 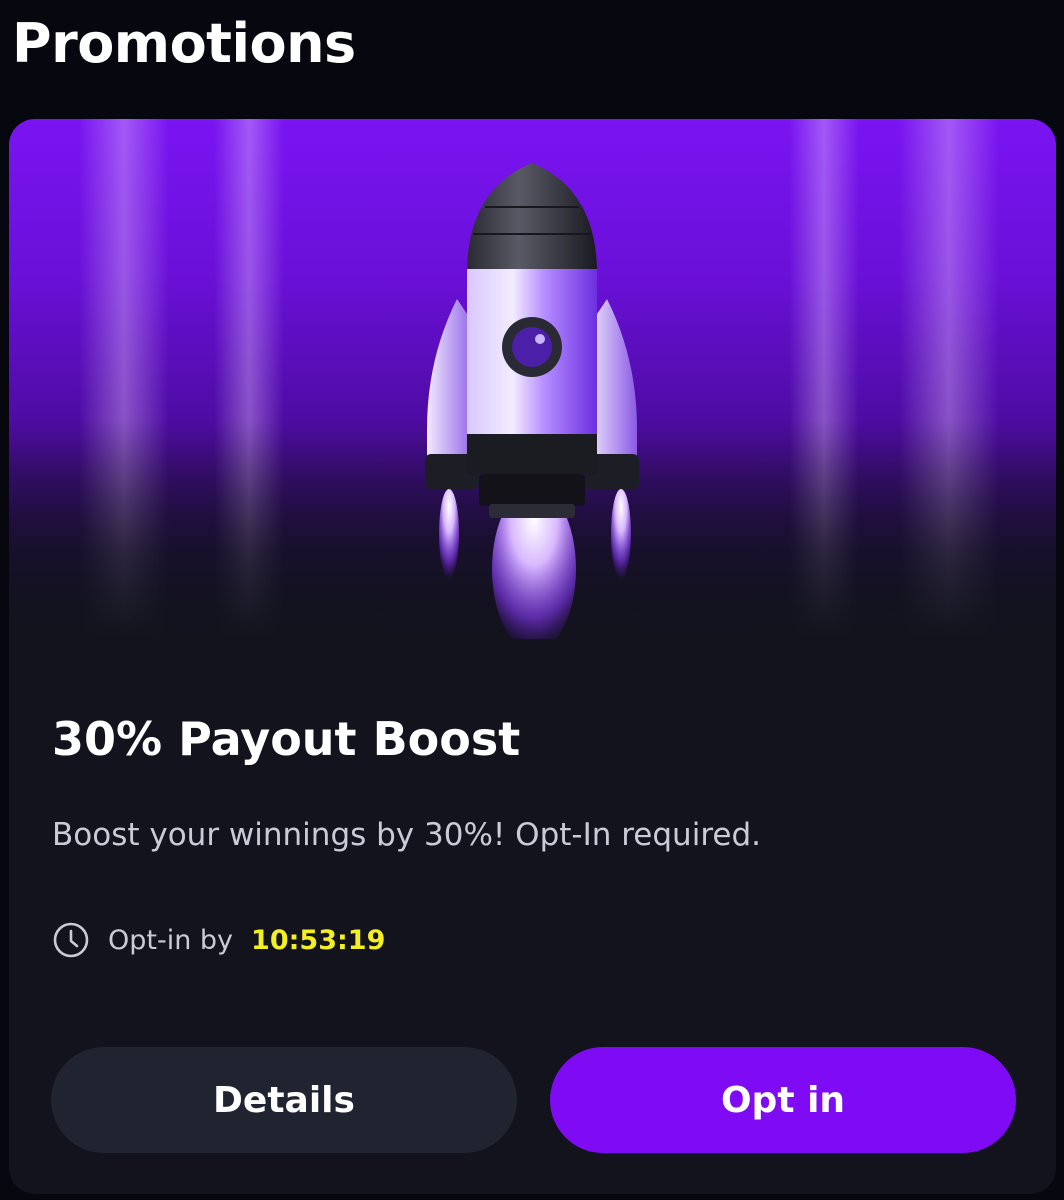 What do you see at coordinates (532, 401) in the screenshot?
I see `rocket-illustration` at bounding box center [532, 401].